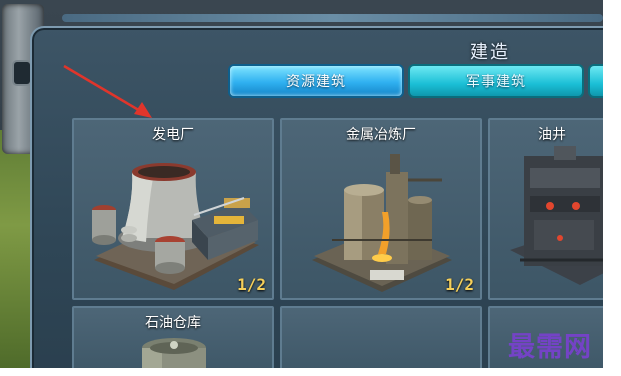  What do you see at coordinates (550, 347) in the screenshot?
I see `watermark: 最需网` at bounding box center [550, 347].